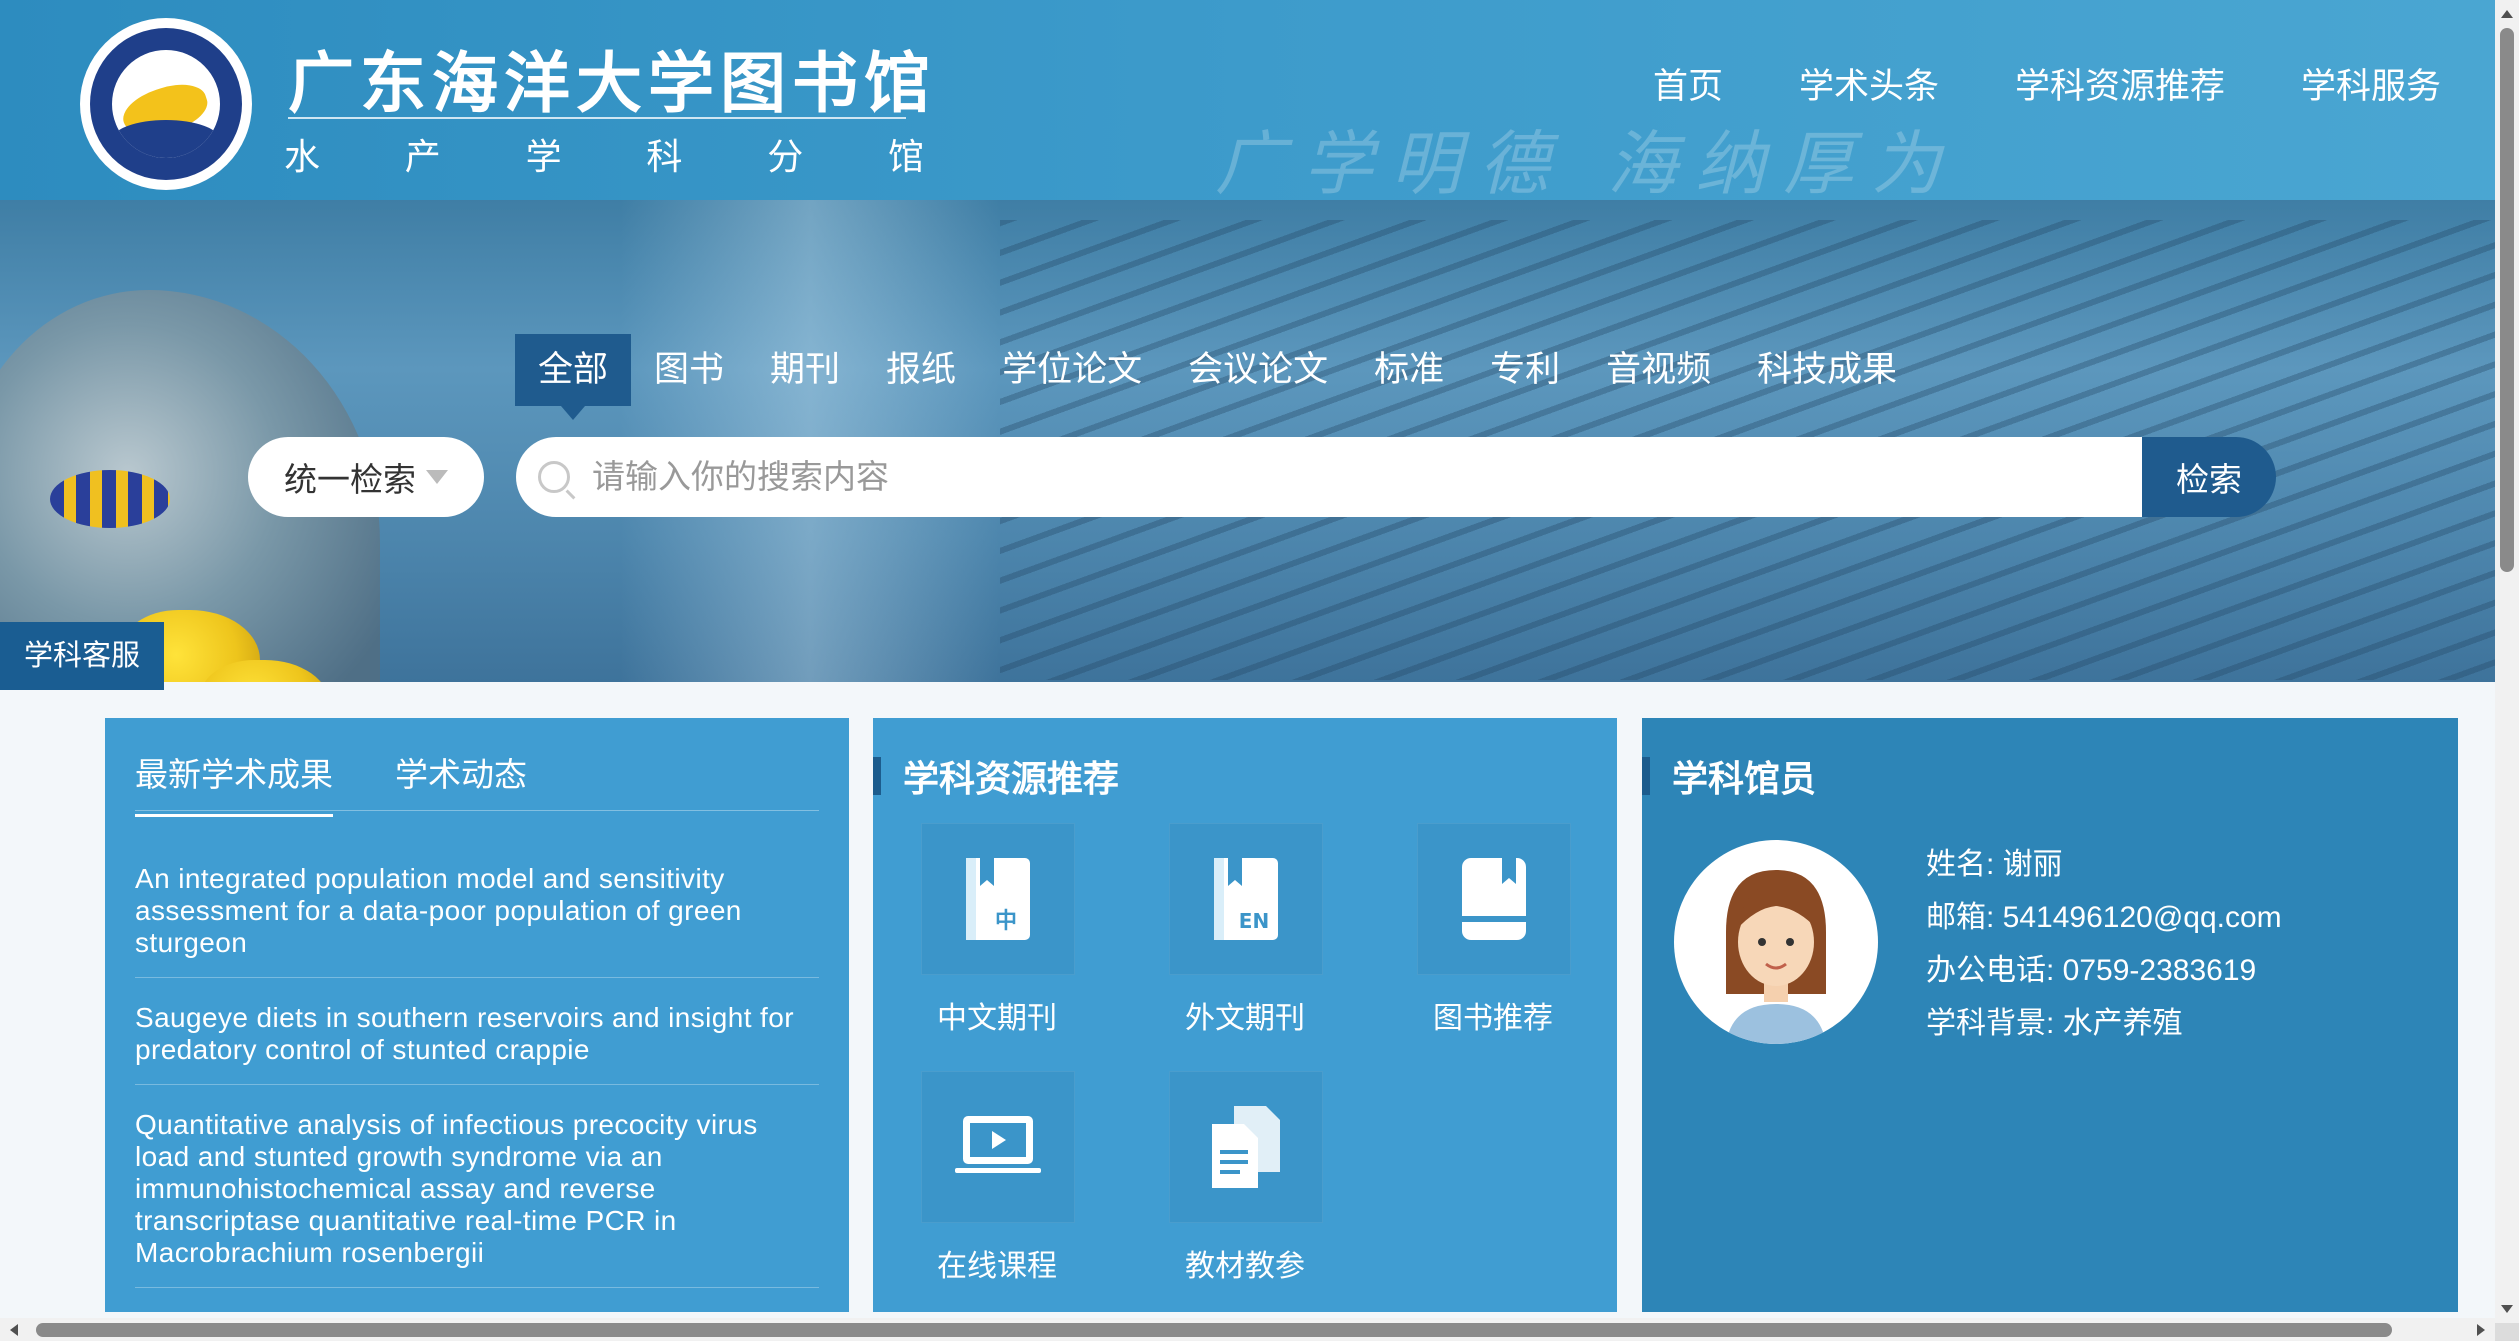 The height and width of the screenshot is (1341, 2519). Describe the element at coordinates (1658, 370) in the screenshot. I see `tab-audio-video: 音视频` at that location.